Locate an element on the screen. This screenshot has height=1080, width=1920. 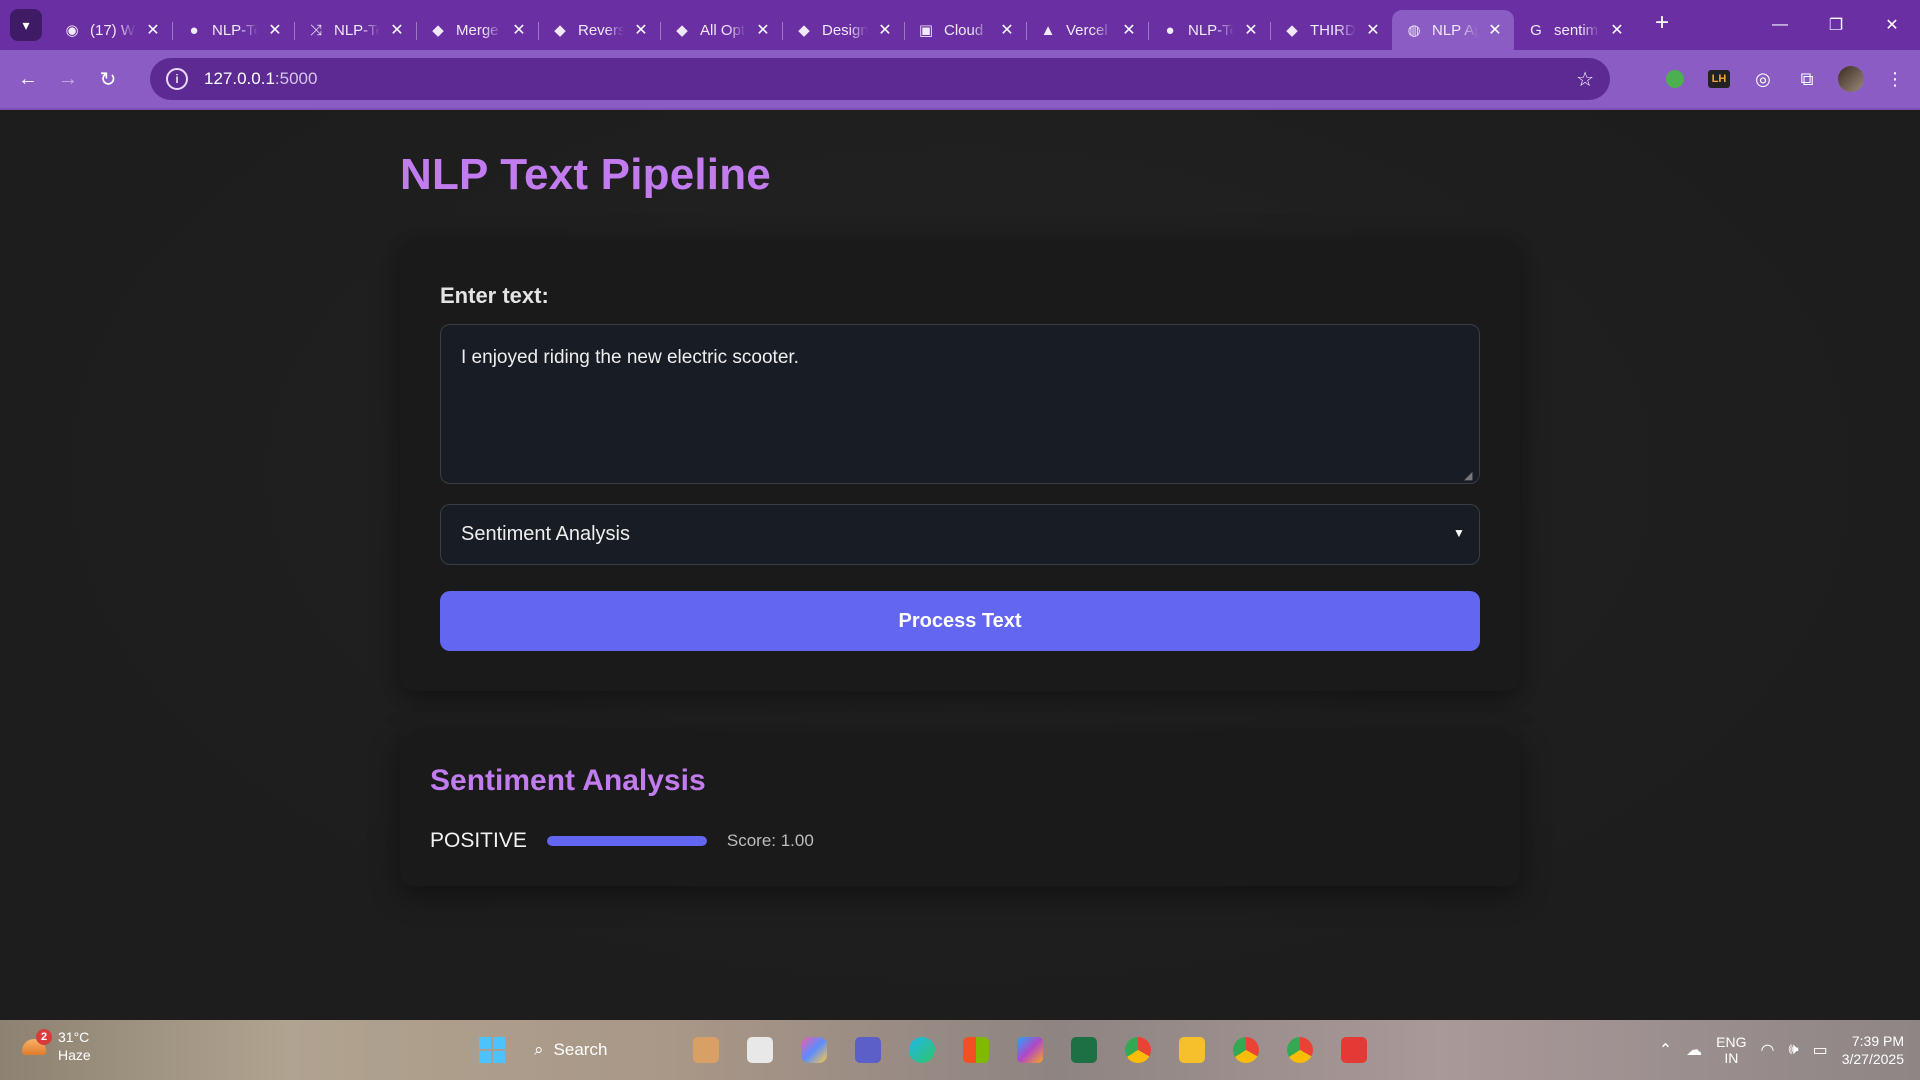
result-card: Sentiment Analysis POSITIVE Score: 1.00 is located at coordinates (960, 809).